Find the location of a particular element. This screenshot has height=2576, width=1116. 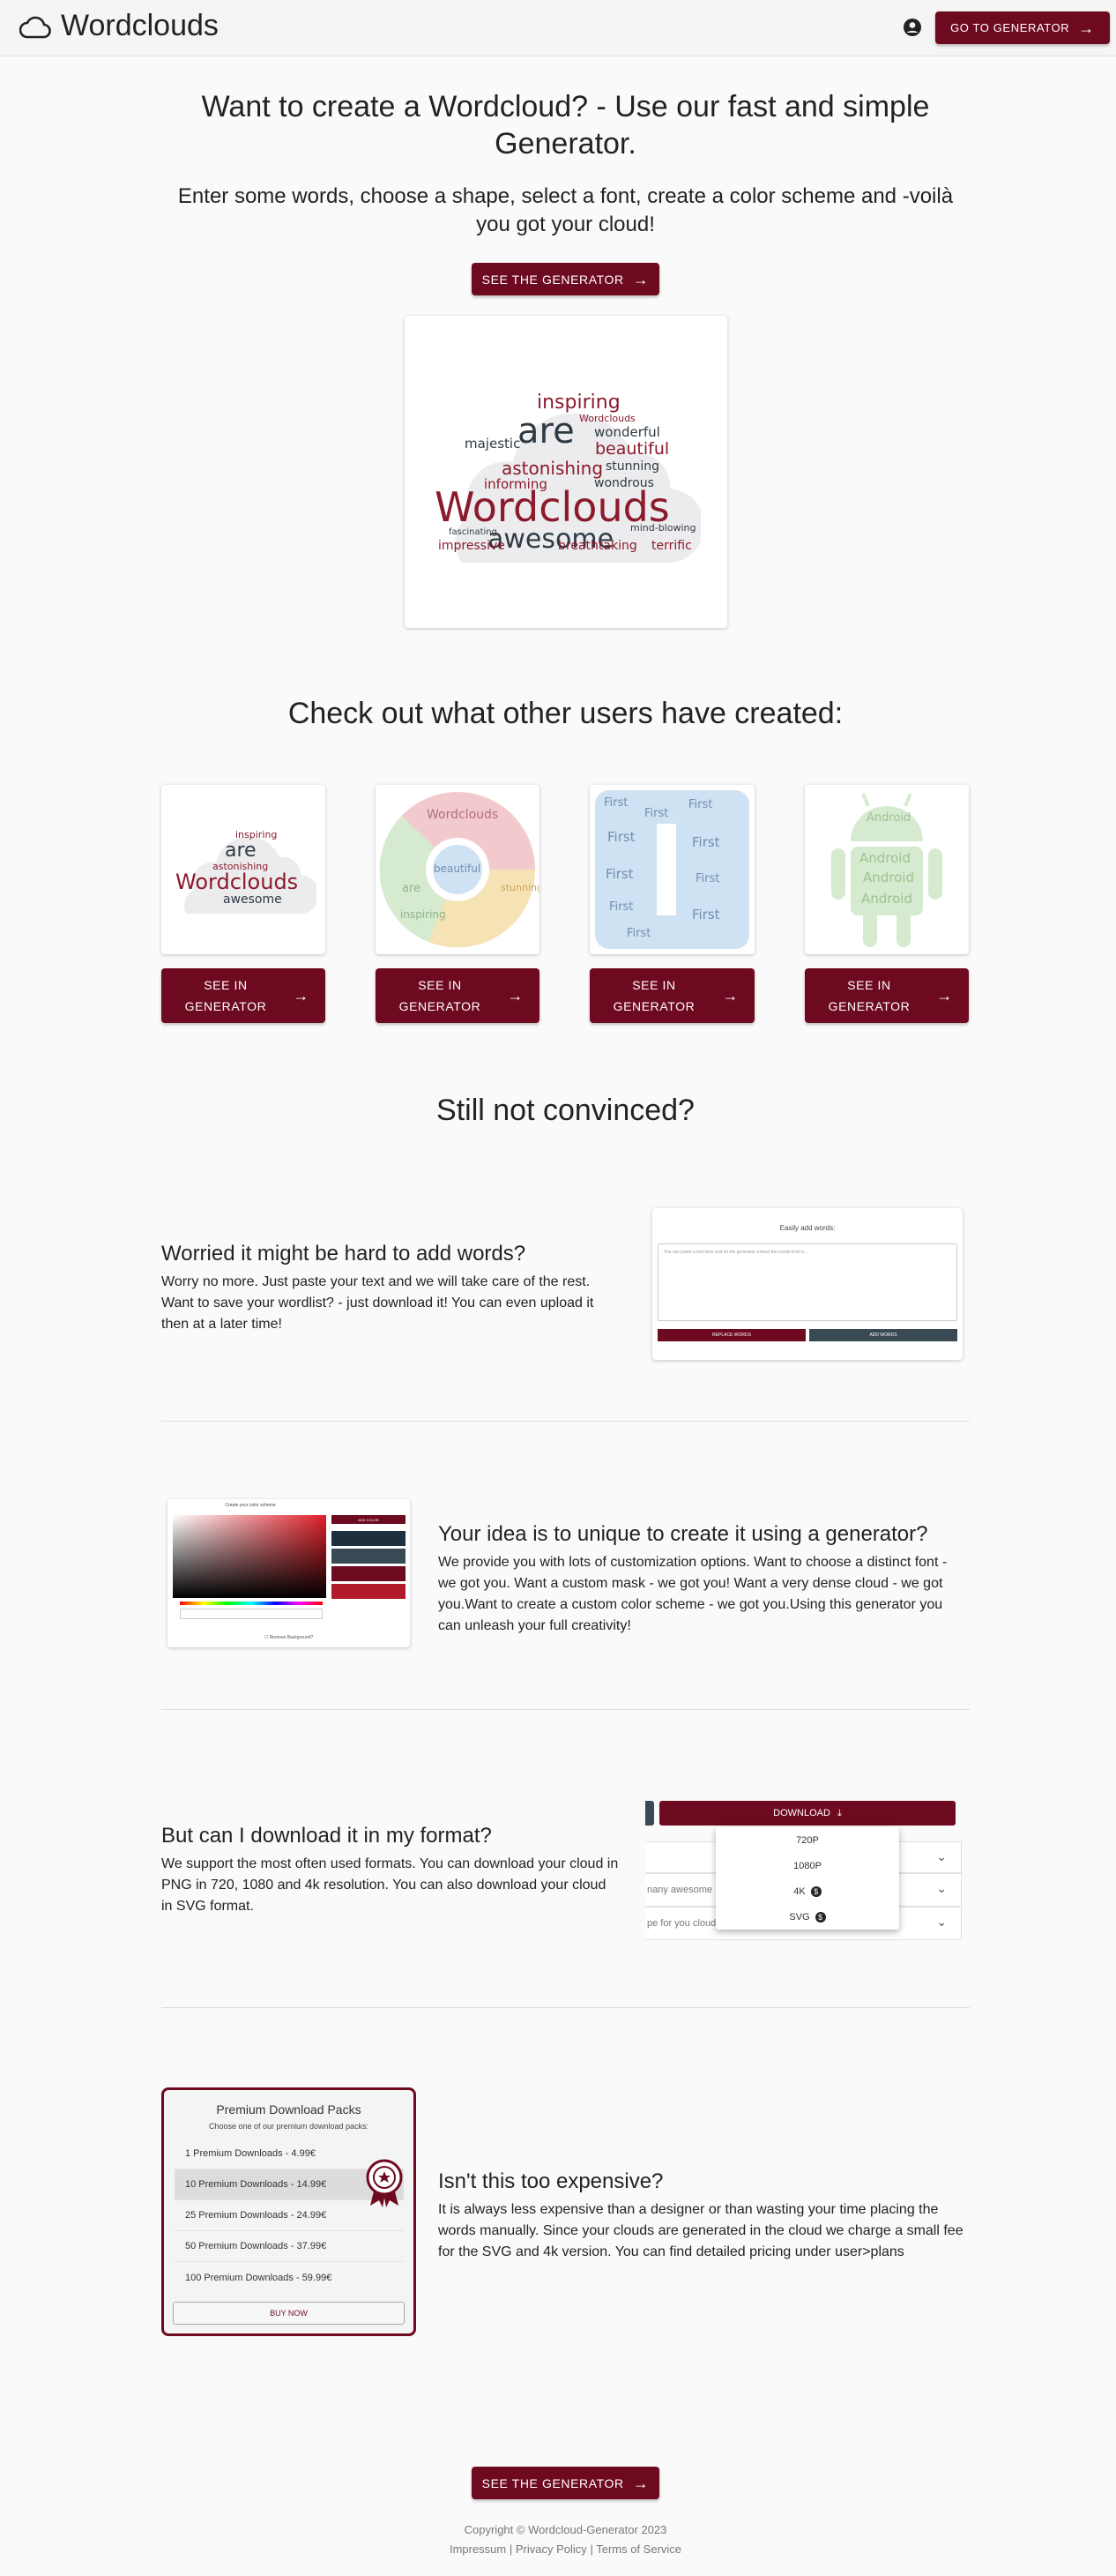

mock-add-words-button: ADD WORDS is located at coordinates (883, 1335).